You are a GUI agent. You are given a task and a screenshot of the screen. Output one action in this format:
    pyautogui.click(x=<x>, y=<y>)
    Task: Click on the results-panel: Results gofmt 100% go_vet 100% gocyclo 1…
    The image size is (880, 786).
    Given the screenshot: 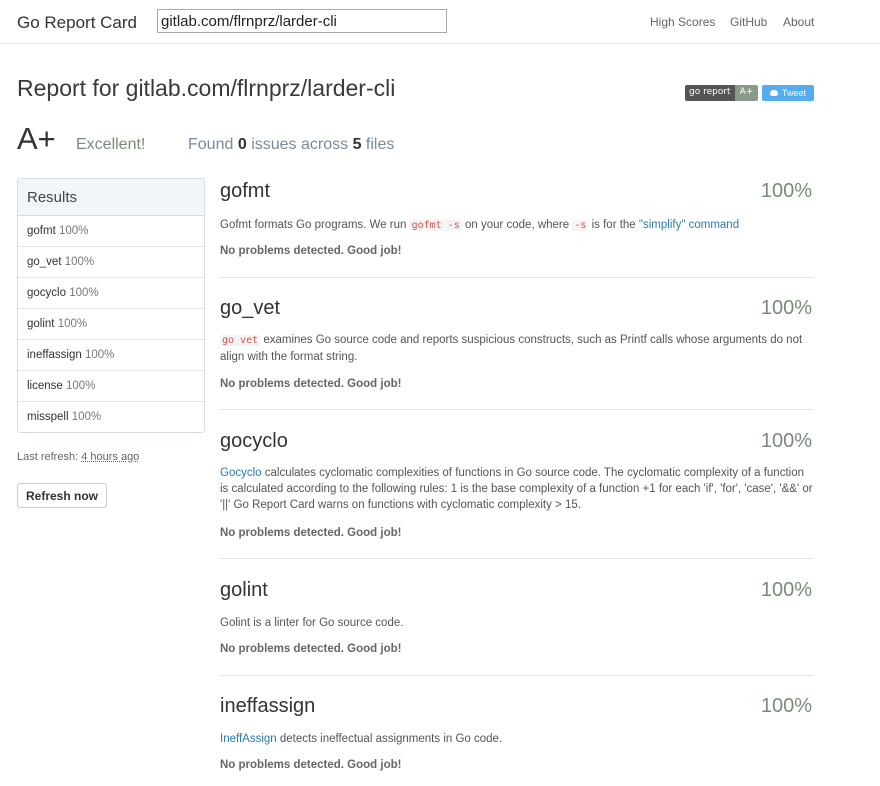 What is the action you would take?
    pyautogui.click(x=111, y=305)
    